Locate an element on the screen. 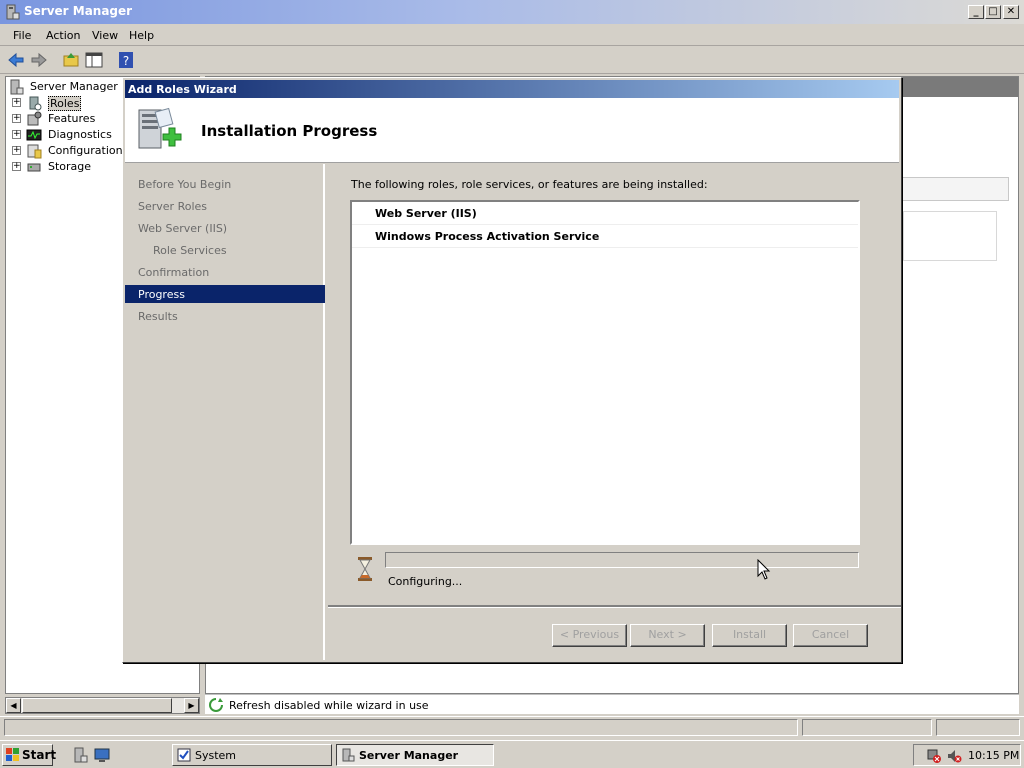 This screenshot has height=768, width=1024. server-add-icon is located at coordinates (160, 128).